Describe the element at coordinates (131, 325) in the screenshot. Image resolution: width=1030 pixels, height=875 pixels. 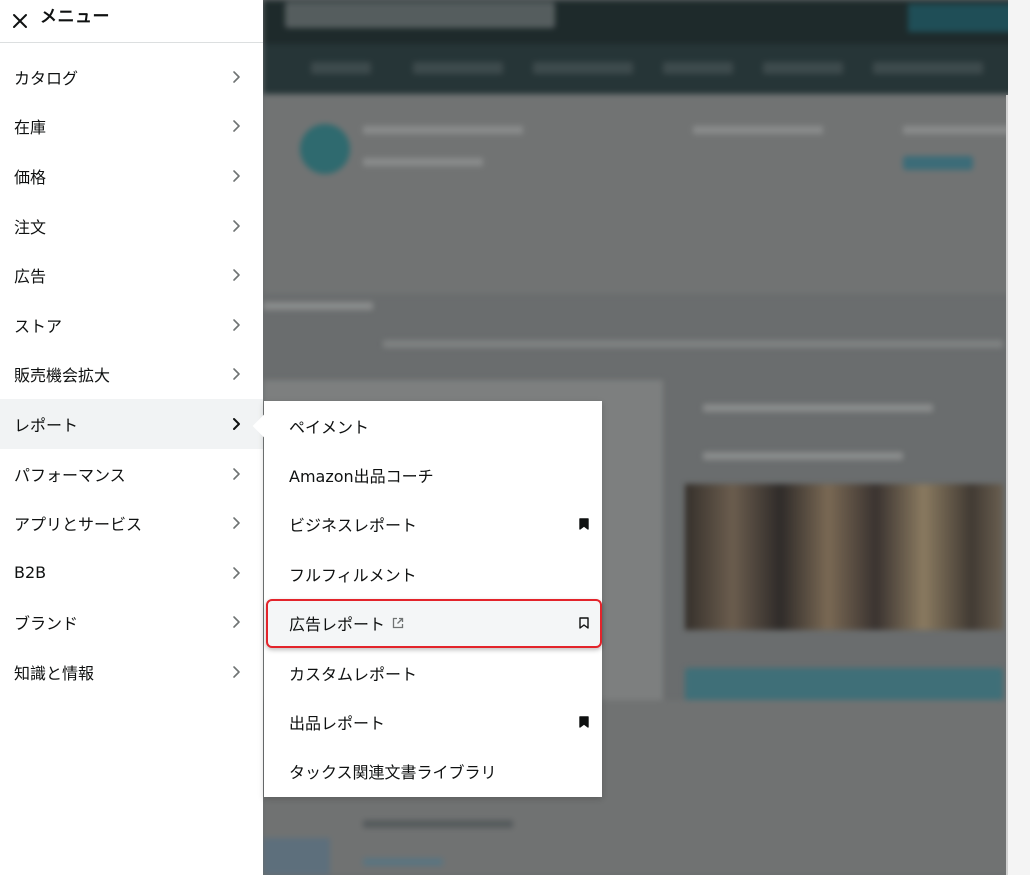
I see `menu-item: ストア` at that location.